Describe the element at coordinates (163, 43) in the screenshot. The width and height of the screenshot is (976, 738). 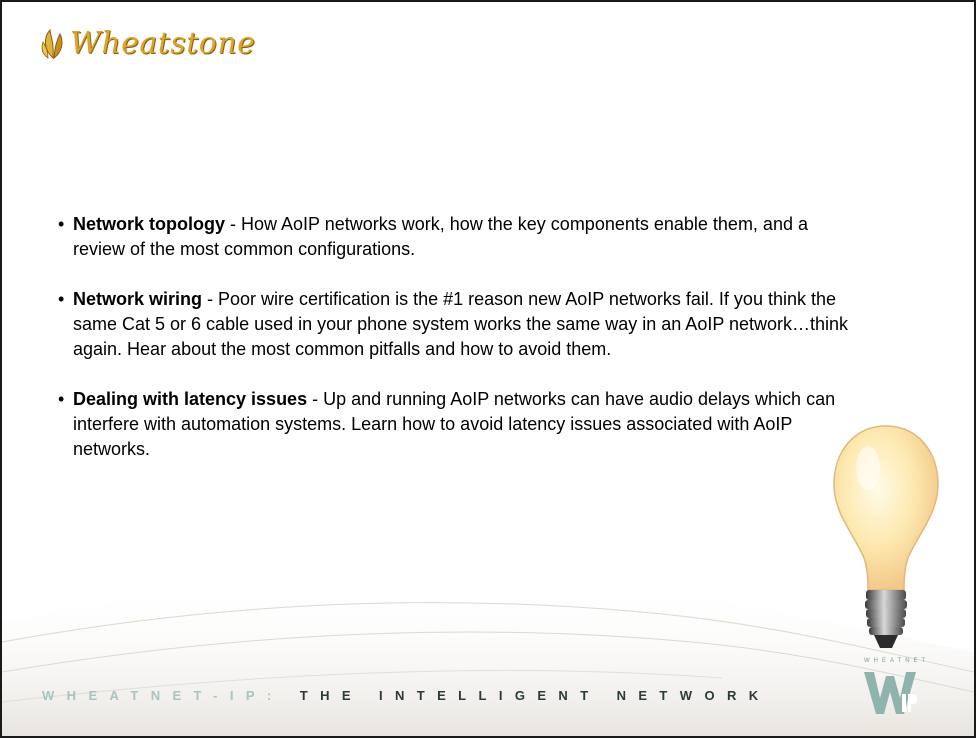
I see `logo-text: Wheatstone` at that location.